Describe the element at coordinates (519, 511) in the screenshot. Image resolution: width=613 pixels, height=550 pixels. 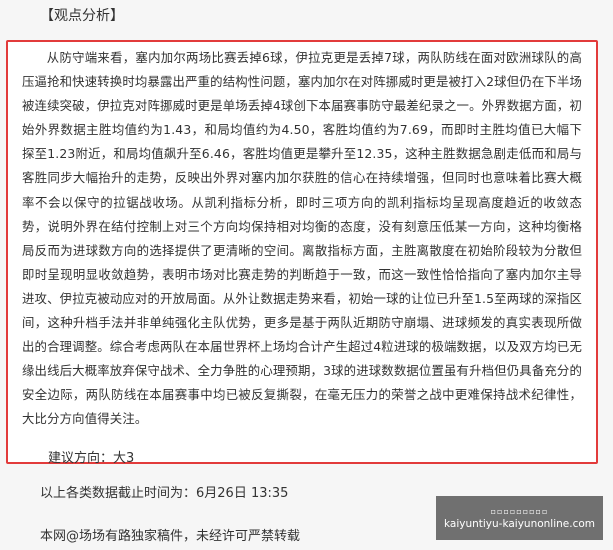
I see `watermark-top-text: ▫▫▫▫▫▫▫▫▫` at that location.